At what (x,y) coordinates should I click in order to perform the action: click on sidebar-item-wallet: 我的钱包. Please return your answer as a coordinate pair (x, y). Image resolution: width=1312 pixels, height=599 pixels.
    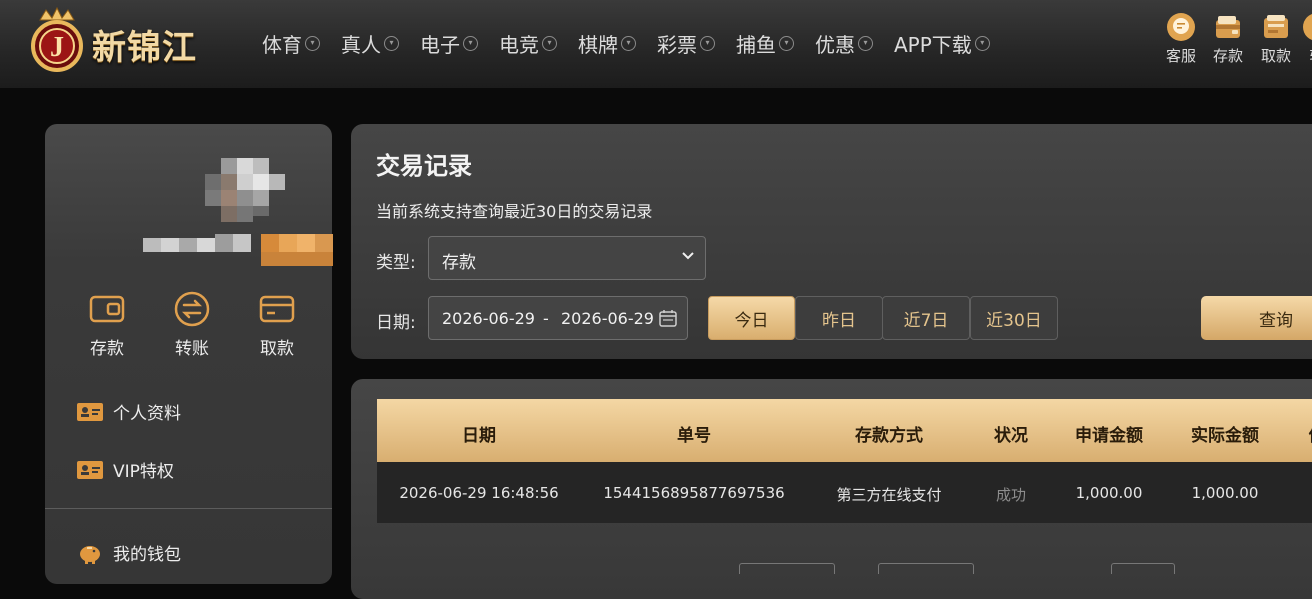
    Looking at the image, I should click on (129, 552).